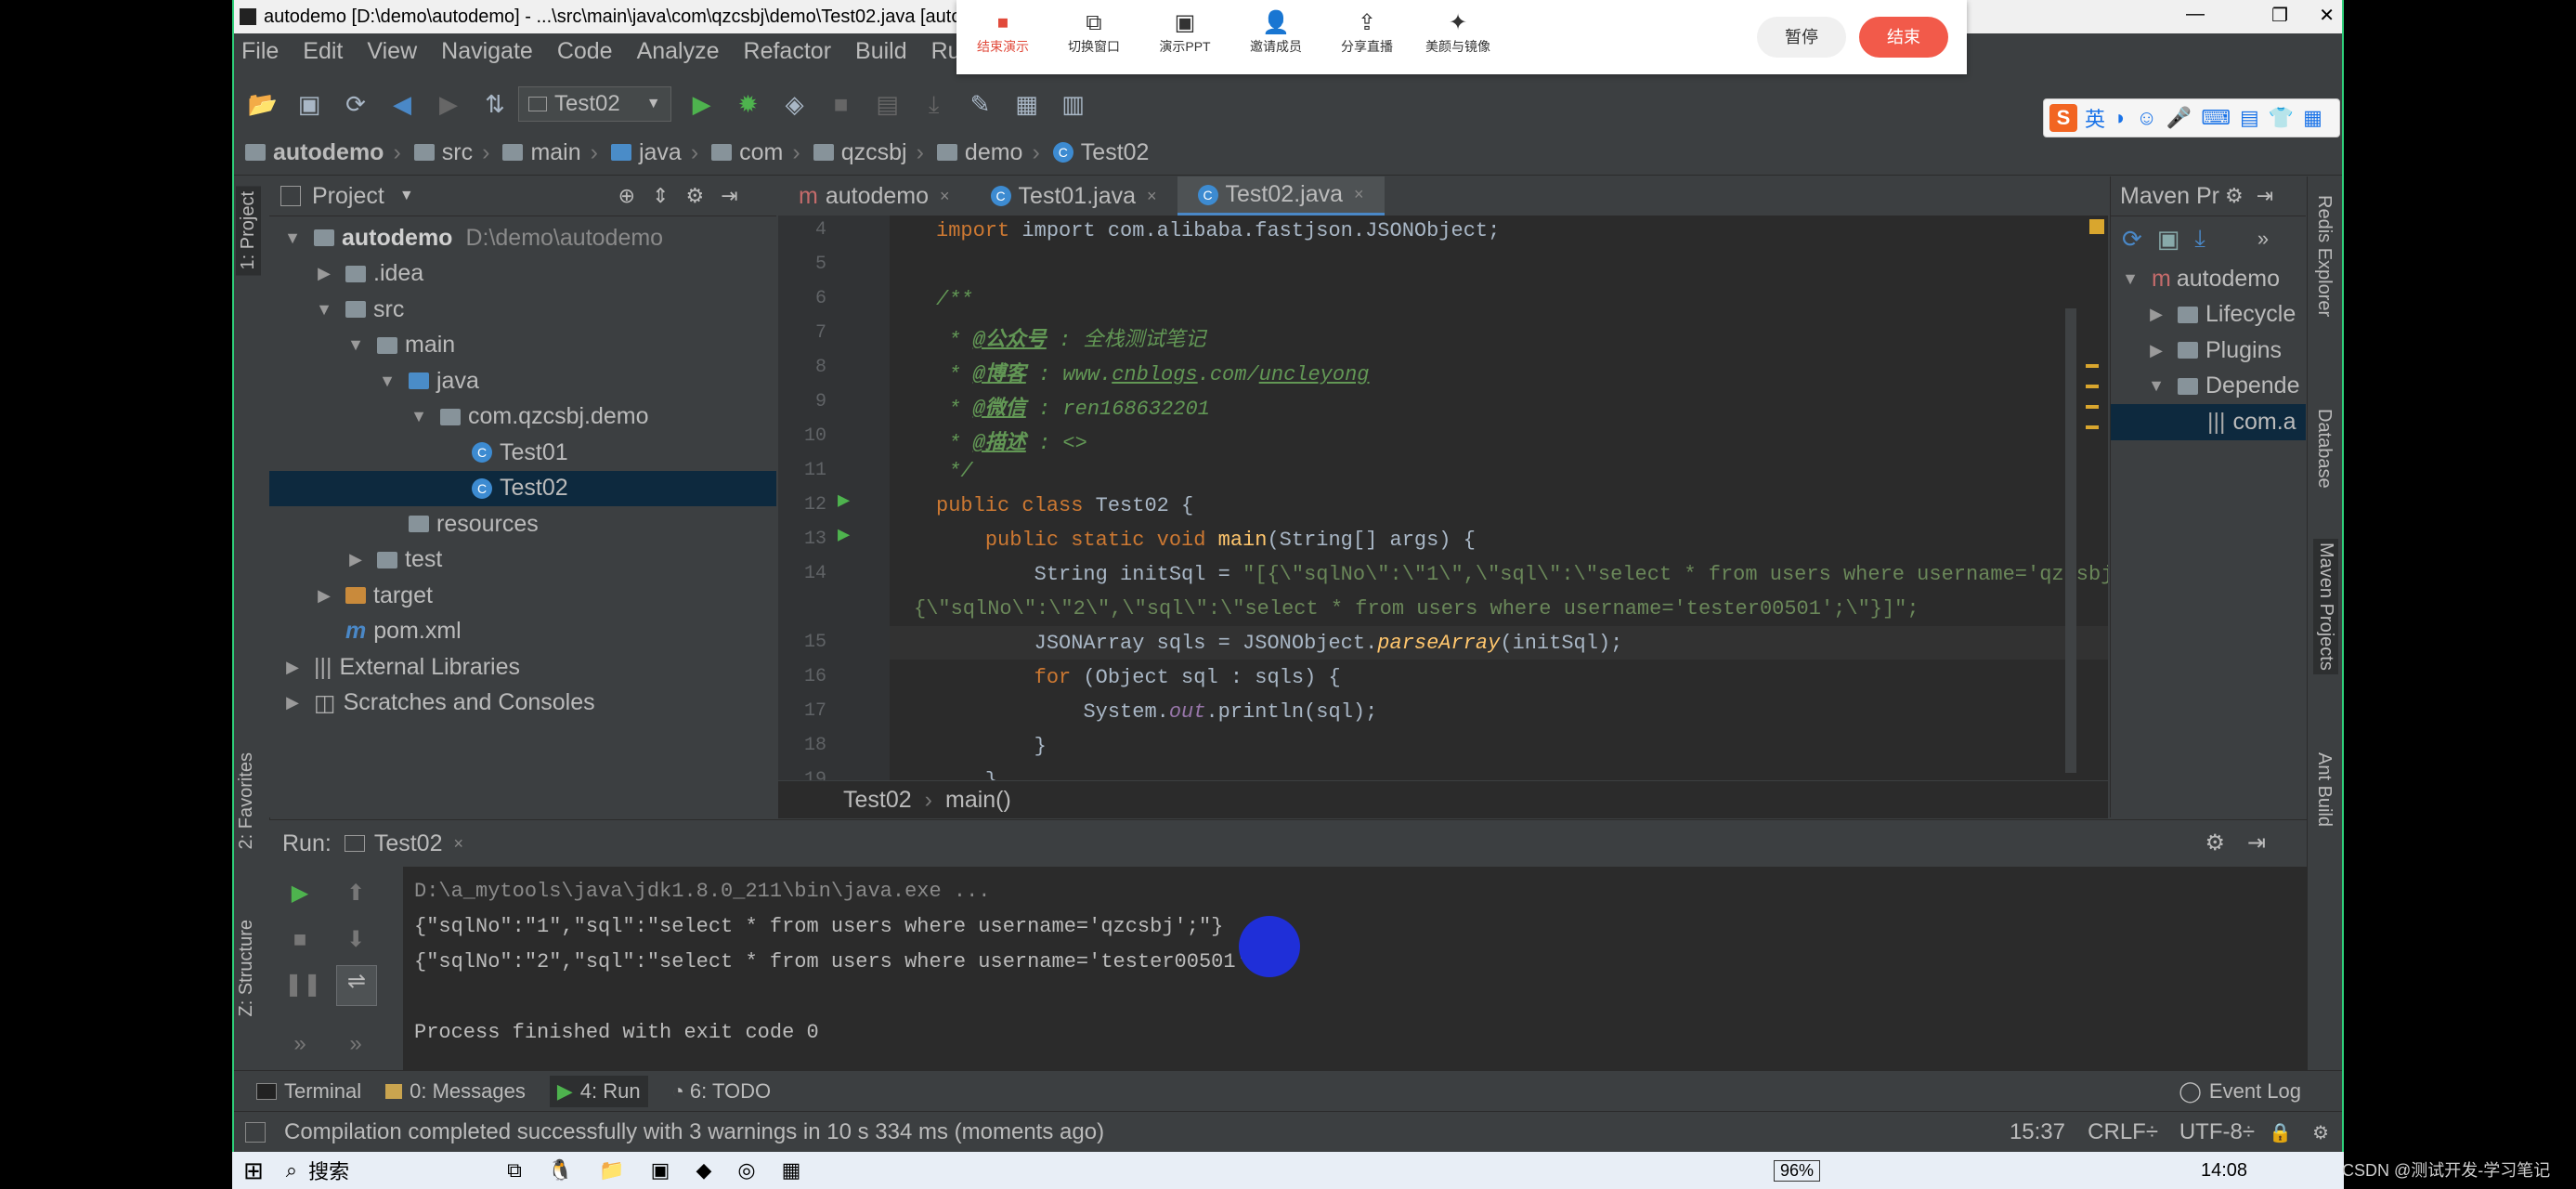 This screenshot has height=1189, width=2576. What do you see at coordinates (626, 196) in the screenshot?
I see `scroll-from-source-icon: ⊕` at bounding box center [626, 196].